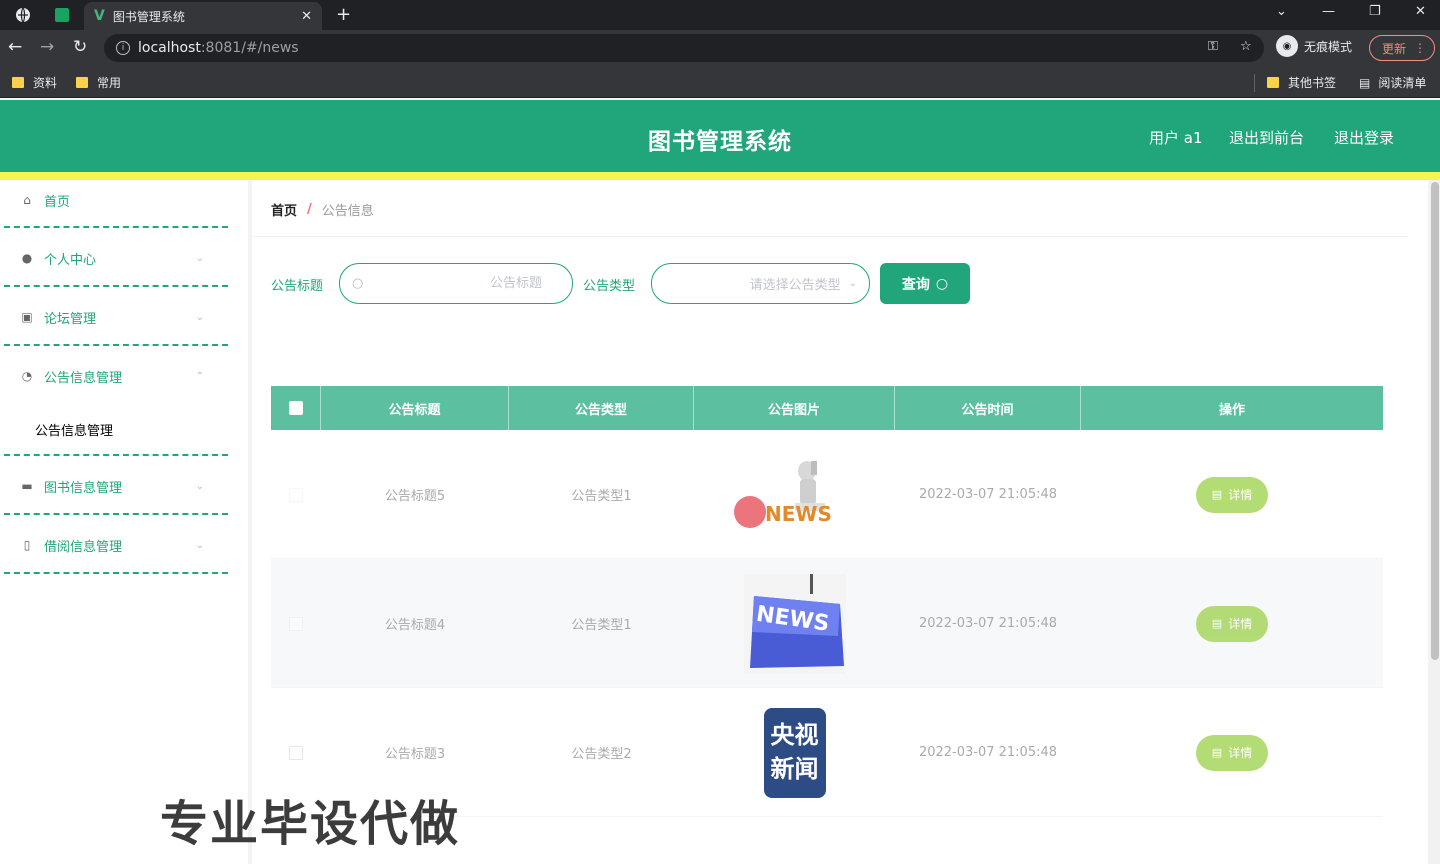 The image size is (1440, 864). What do you see at coordinates (1176, 138) in the screenshot?
I see `user-label: 用户 a1` at bounding box center [1176, 138].